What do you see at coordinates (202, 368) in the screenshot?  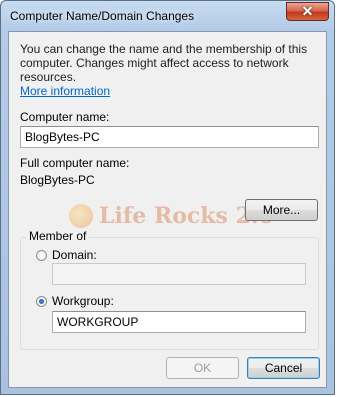 I see `ok-button: OK` at bounding box center [202, 368].